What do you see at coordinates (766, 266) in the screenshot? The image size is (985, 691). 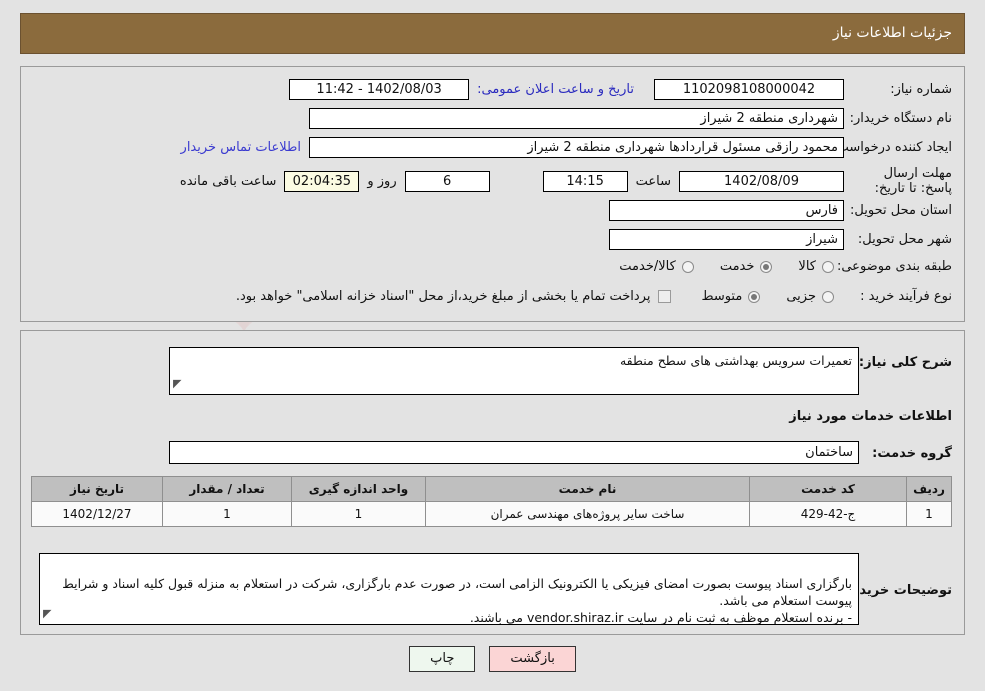 I see `category-radio-khedmat` at bounding box center [766, 266].